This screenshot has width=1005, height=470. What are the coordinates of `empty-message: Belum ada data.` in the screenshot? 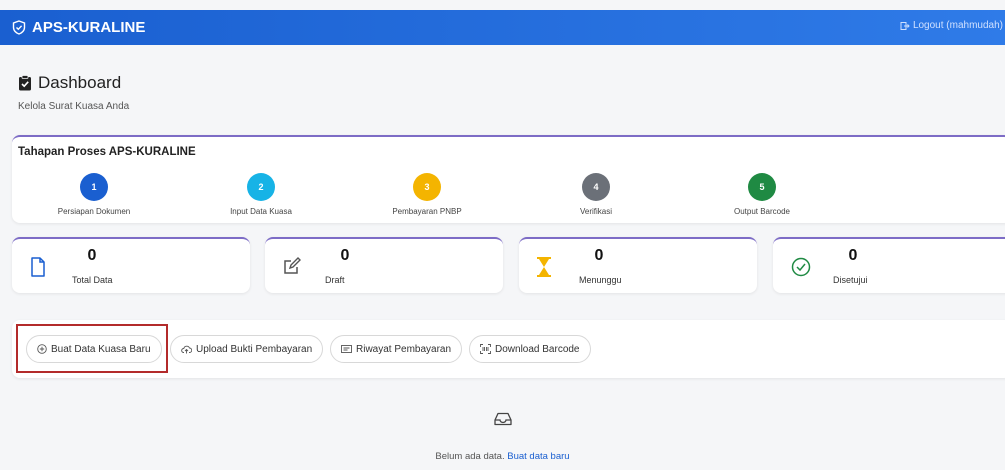 It's located at (470, 456).